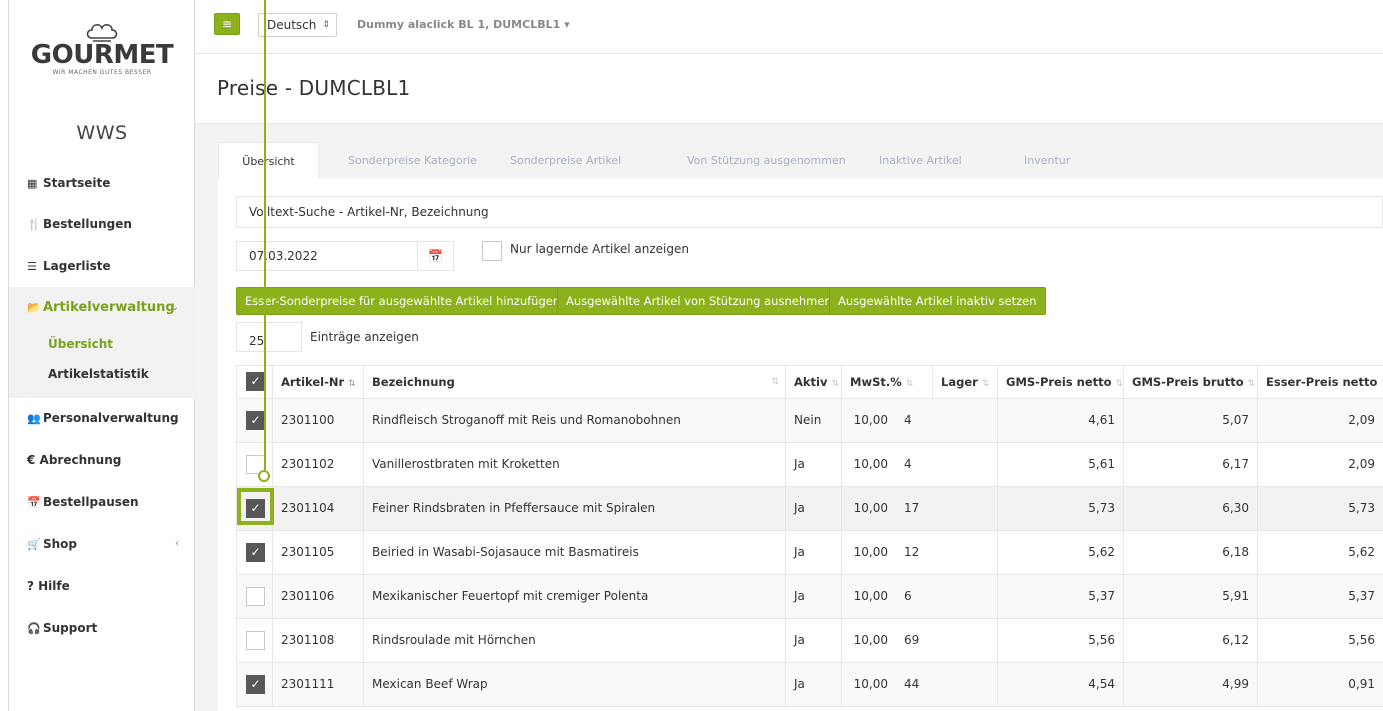 The image size is (1383, 711). What do you see at coordinates (70, 628) in the screenshot?
I see `sidebar-item-label: Support` at bounding box center [70, 628].